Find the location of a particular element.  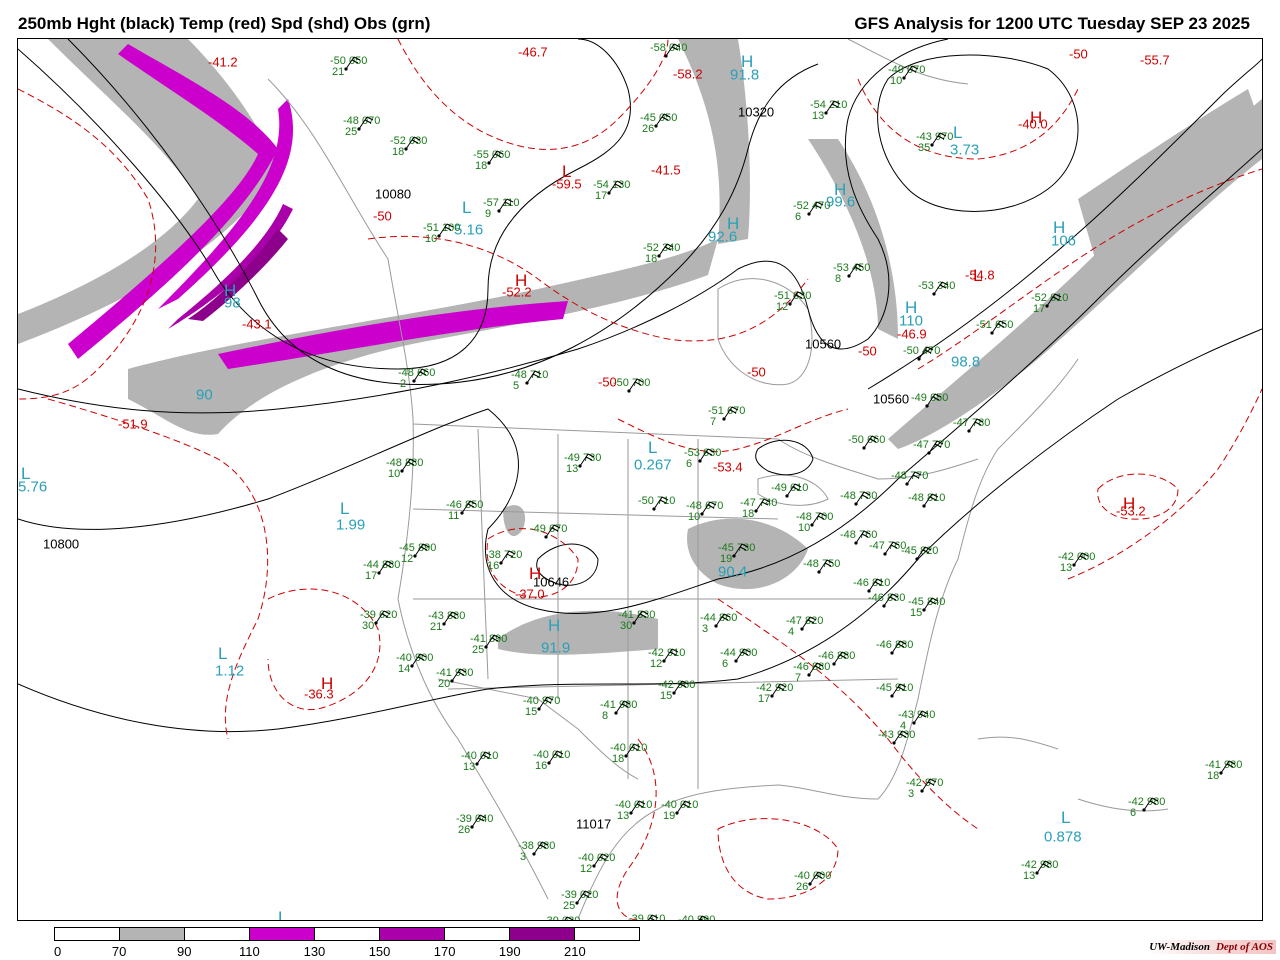

greenland-coast is located at coordinates (908, 62).